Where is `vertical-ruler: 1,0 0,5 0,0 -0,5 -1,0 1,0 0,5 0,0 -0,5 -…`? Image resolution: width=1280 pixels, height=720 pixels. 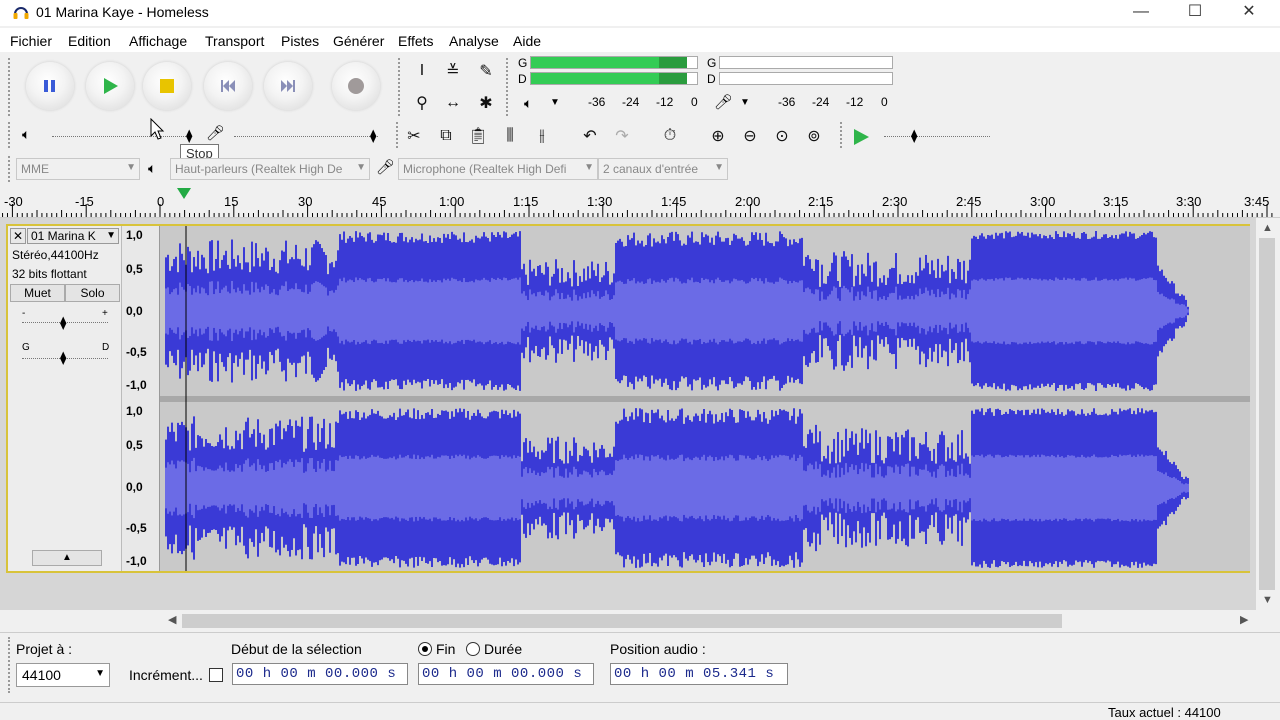
vertical-ruler: 1,0 0,5 0,0 -0,5 -1,0 1,0 0,5 0,0 -0,5 -… is located at coordinates (141, 398).